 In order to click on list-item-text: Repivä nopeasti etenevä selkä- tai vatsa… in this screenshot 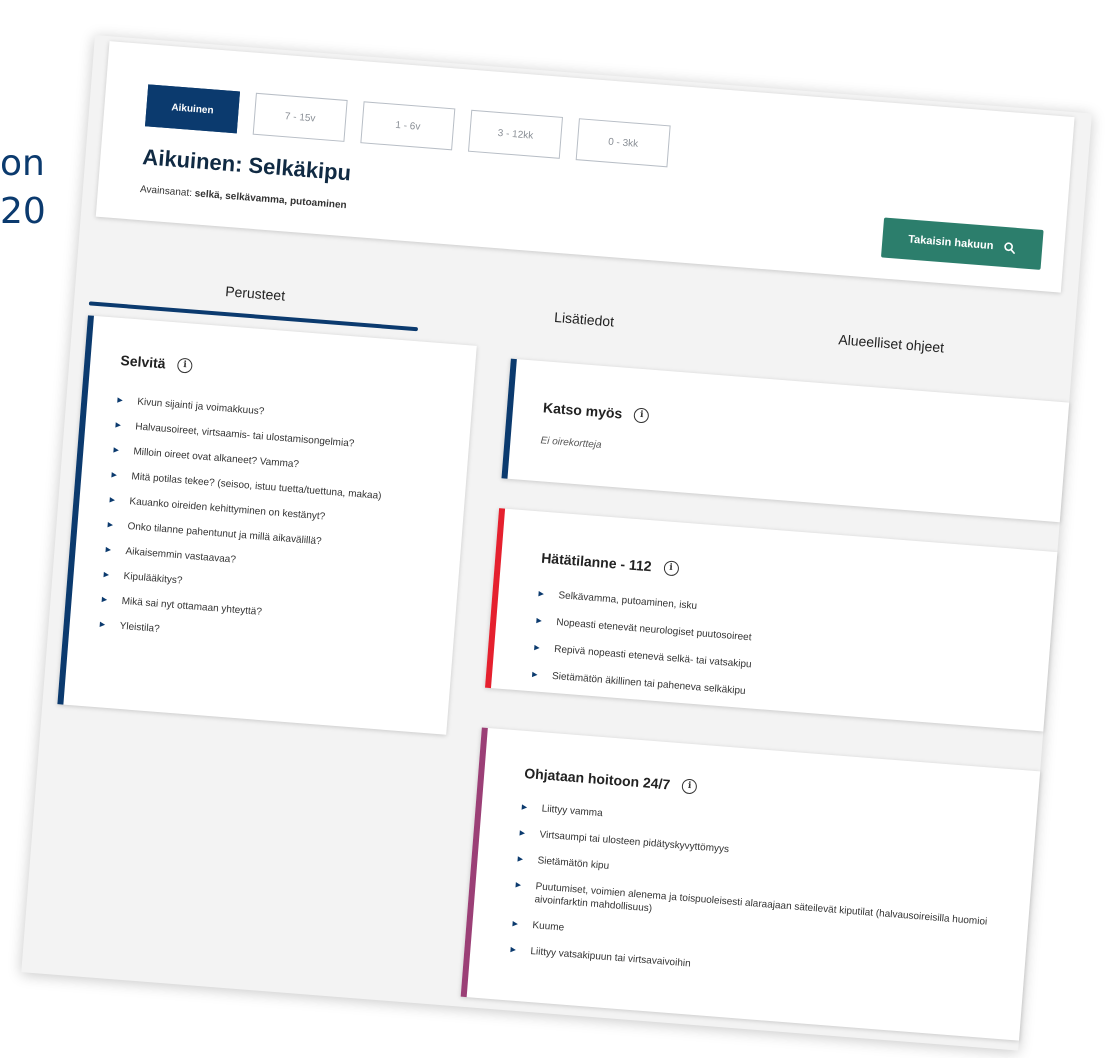, I will do `click(652, 657)`.